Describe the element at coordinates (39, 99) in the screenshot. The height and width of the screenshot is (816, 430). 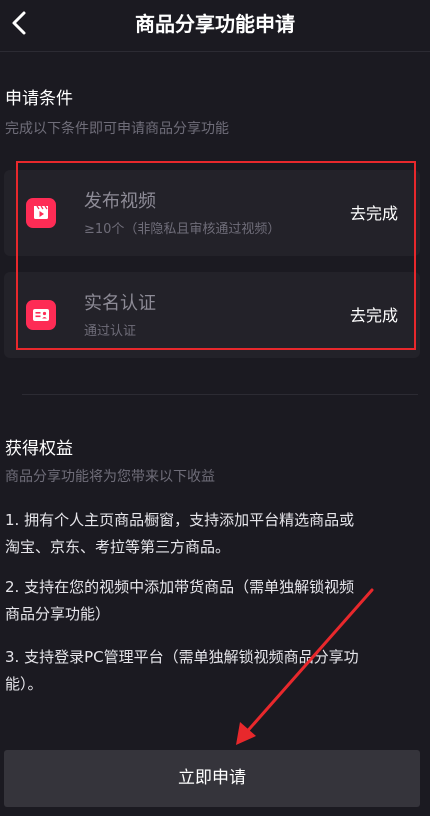
I see `conditions-title: 申请条件` at that location.